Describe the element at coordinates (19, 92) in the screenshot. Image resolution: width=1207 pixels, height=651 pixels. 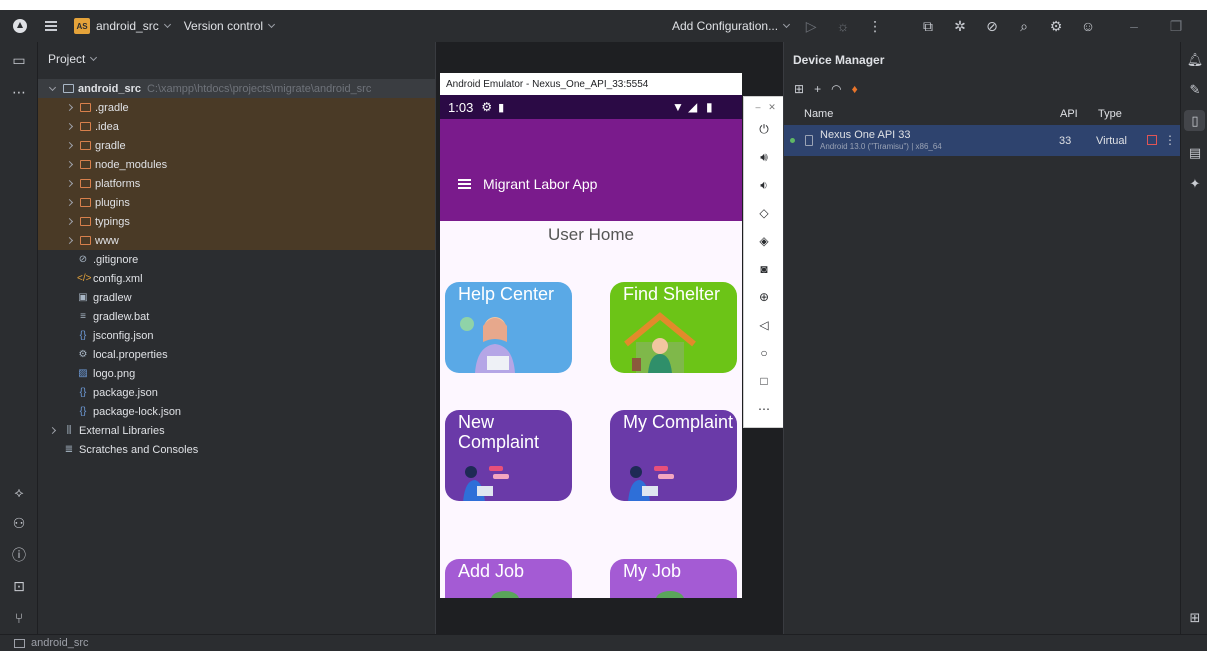
I see `more-tools-icon: ⋯` at that location.